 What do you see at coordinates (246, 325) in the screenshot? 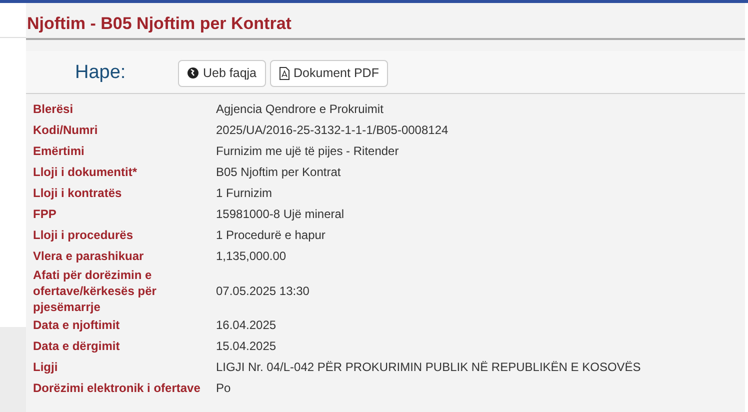
I see `field-value: 16.04.2025` at bounding box center [246, 325].